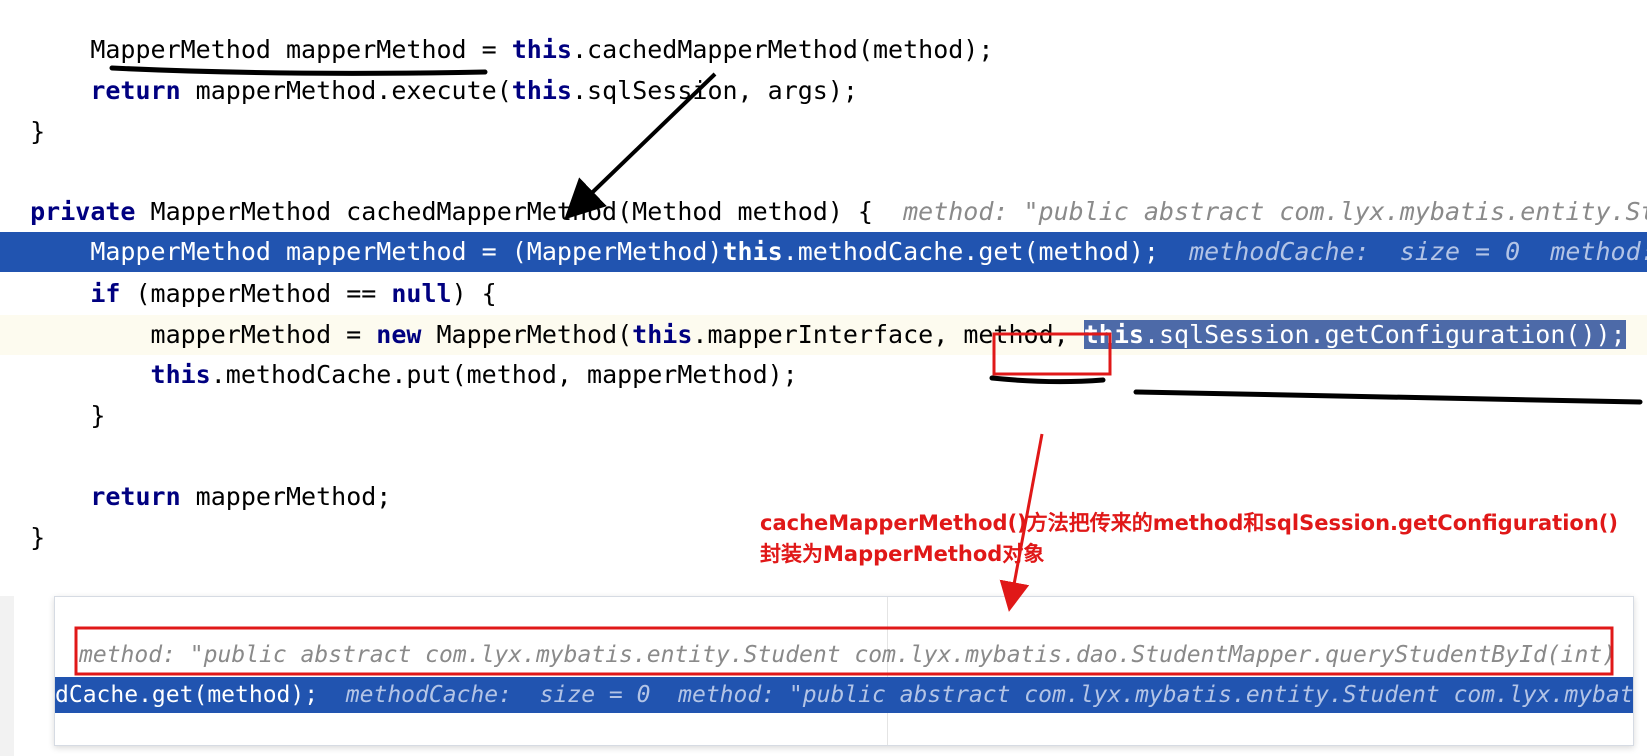 This screenshot has width=1647, height=756. What do you see at coordinates (1021, 522) in the screenshot?
I see `arrow-to-popup` at bounding box center [1021, 522].